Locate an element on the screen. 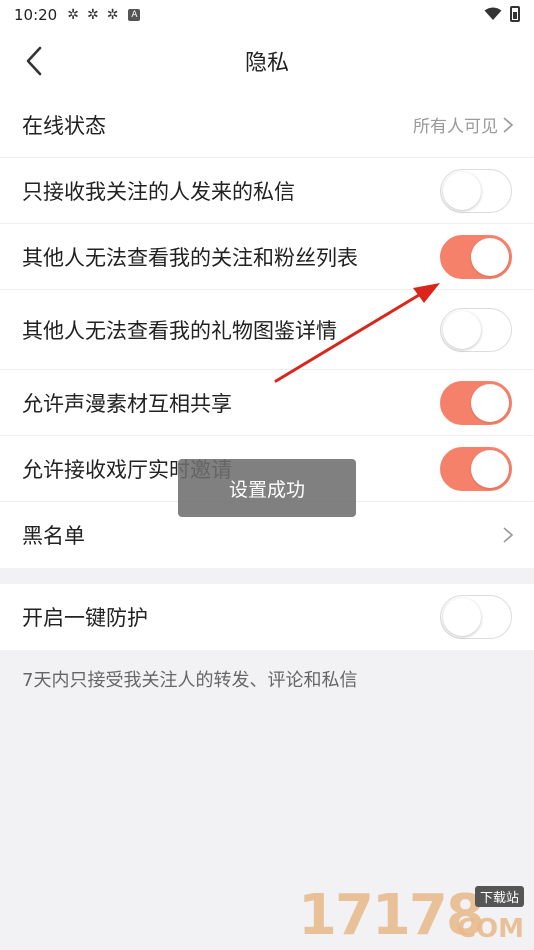 This screenshot has height=950, width=534. header: 隐私 is located at coordinates (267, 61).